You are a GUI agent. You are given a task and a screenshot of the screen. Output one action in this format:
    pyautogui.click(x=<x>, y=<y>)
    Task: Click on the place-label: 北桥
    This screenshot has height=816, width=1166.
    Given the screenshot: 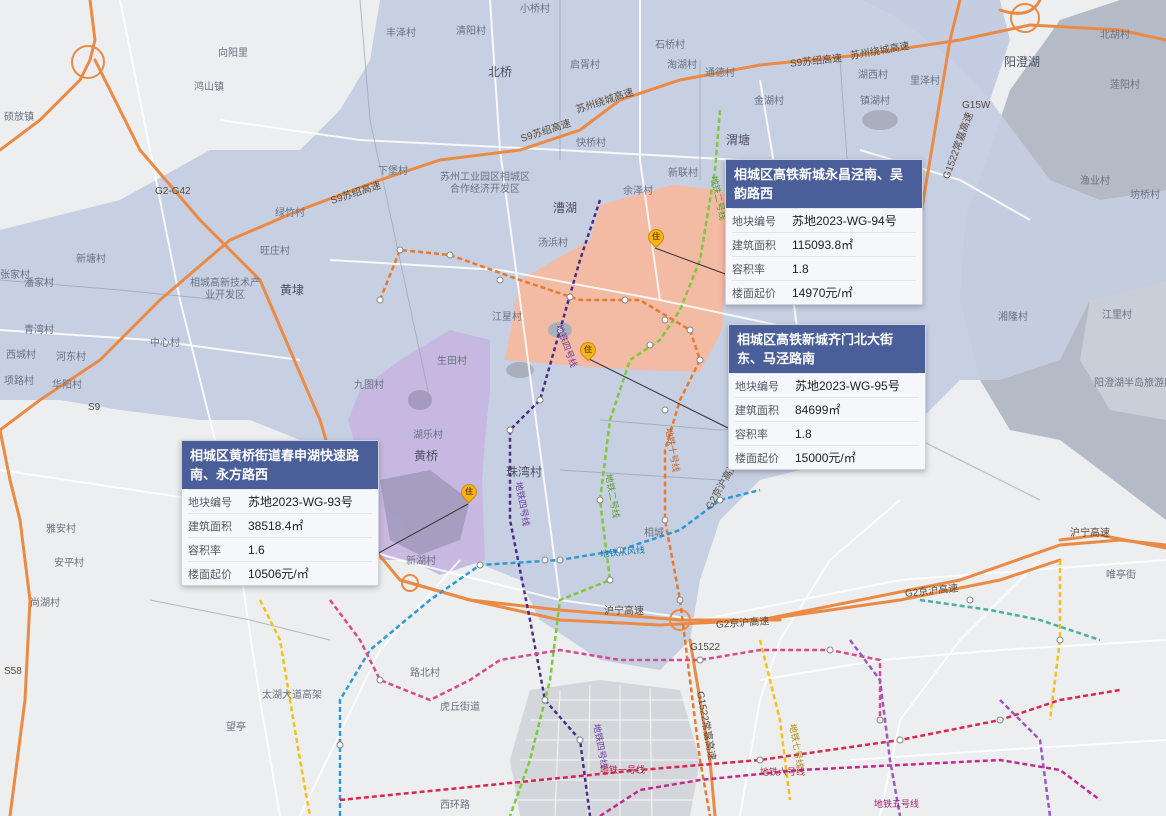 What is the action you would take?
    pyautogui.click(x=500, y=72)
    